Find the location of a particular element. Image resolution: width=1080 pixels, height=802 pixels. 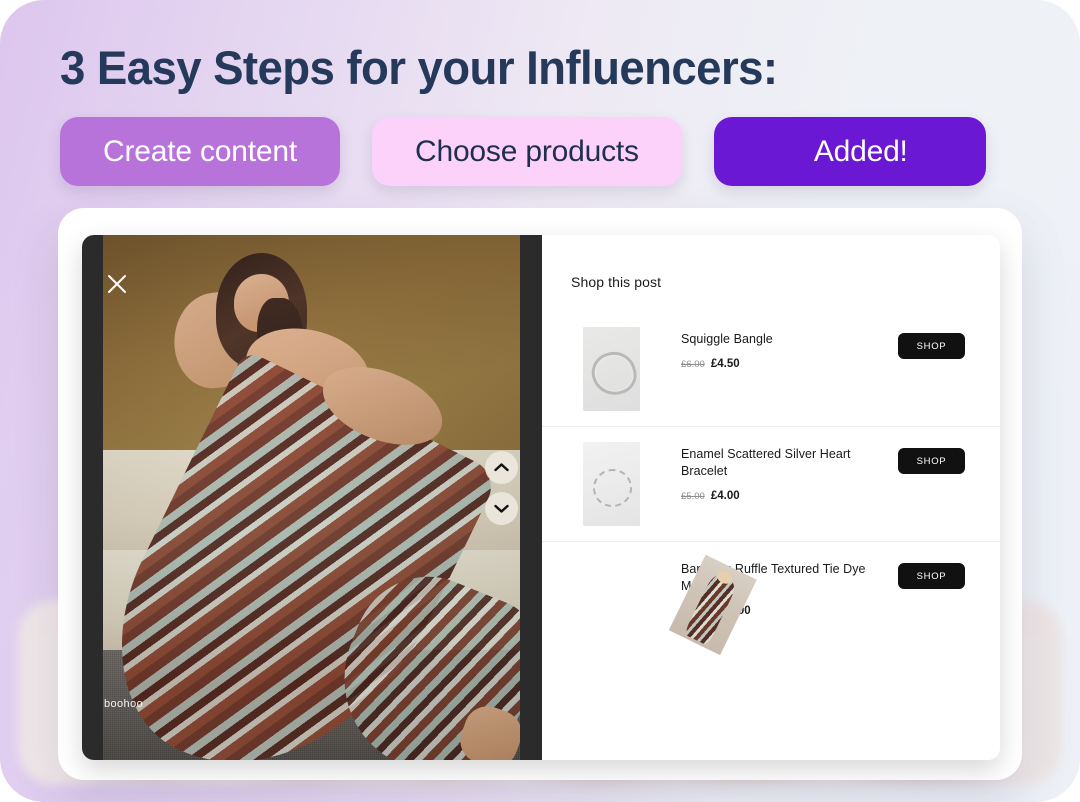

page-title: 3 Easy Steps for your Influencers: is located at coordinates (419, 67).